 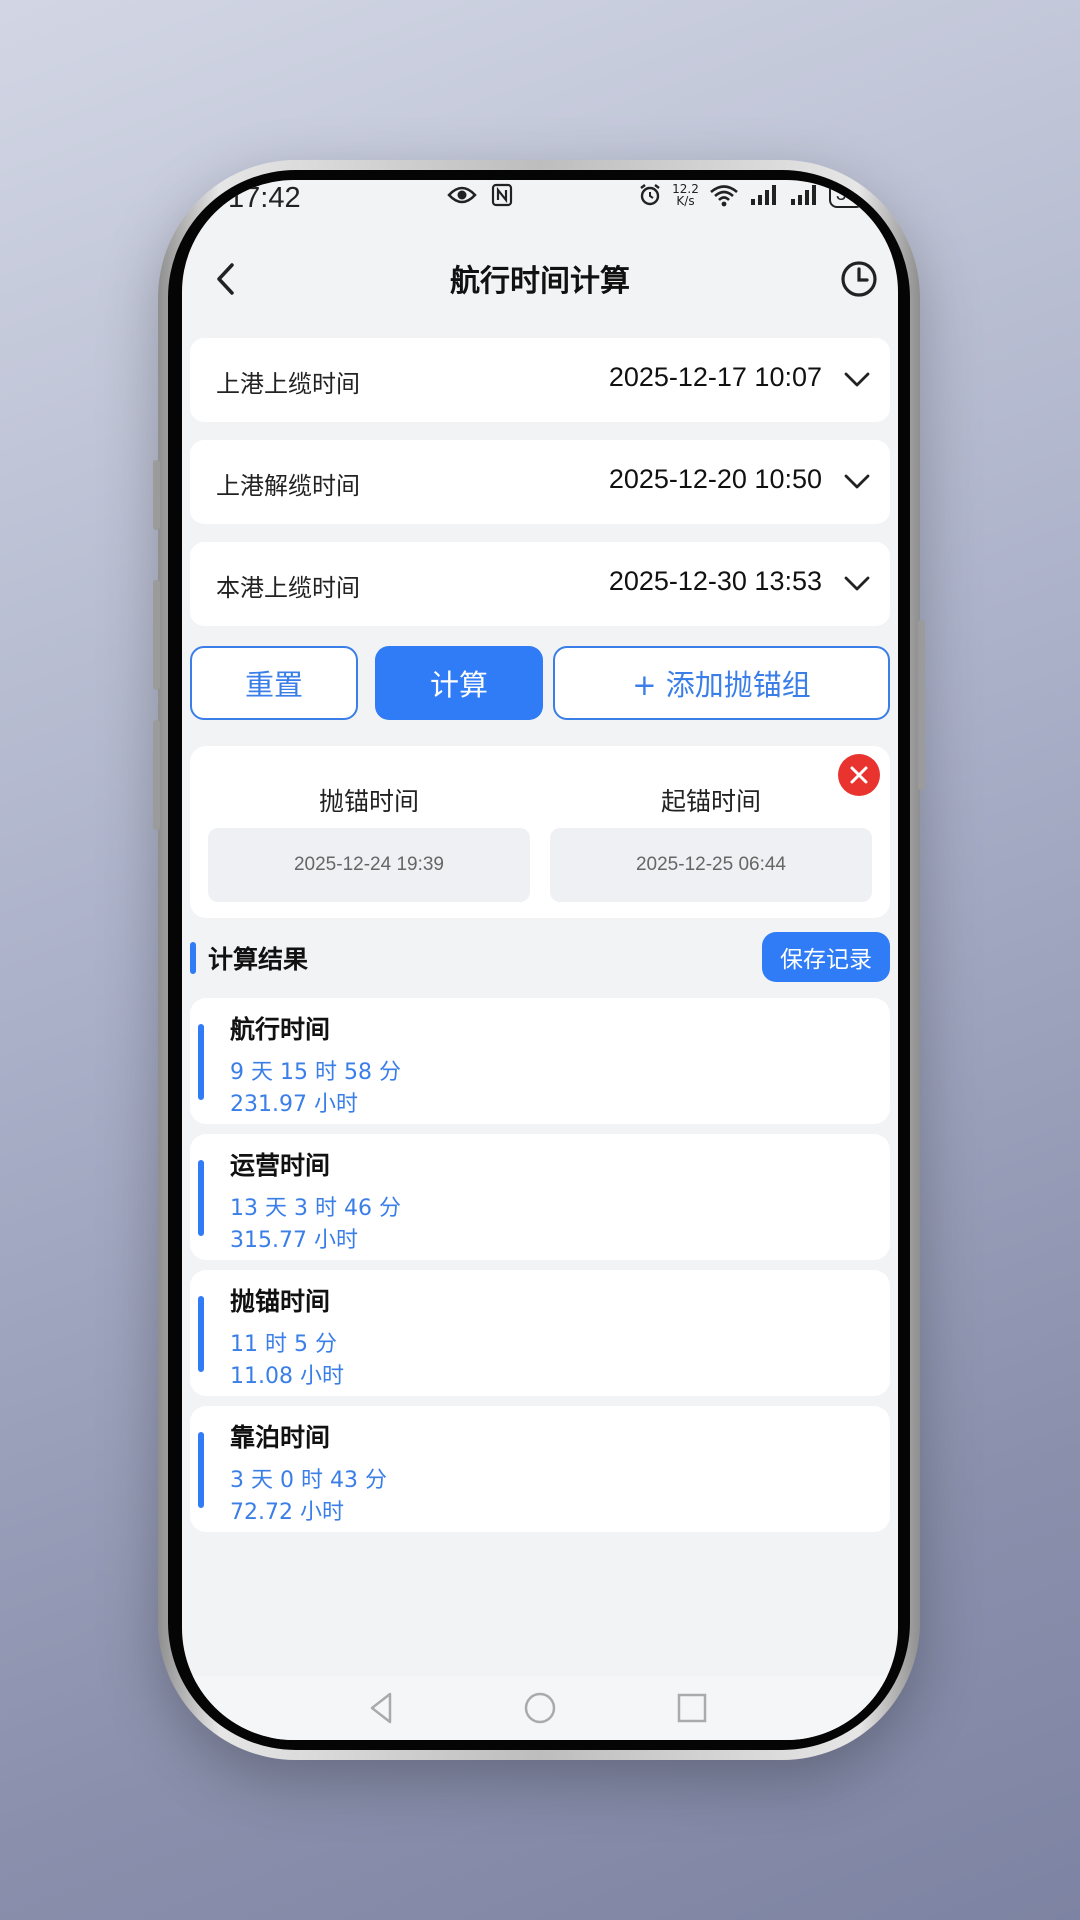 What do you see at coordinates (540, 1469) in the screenshot?
I see `result-card-berthing: 靠泊时间 3 天 0 时 43 分 72.72 小时` at bounding box center [540, 1469].